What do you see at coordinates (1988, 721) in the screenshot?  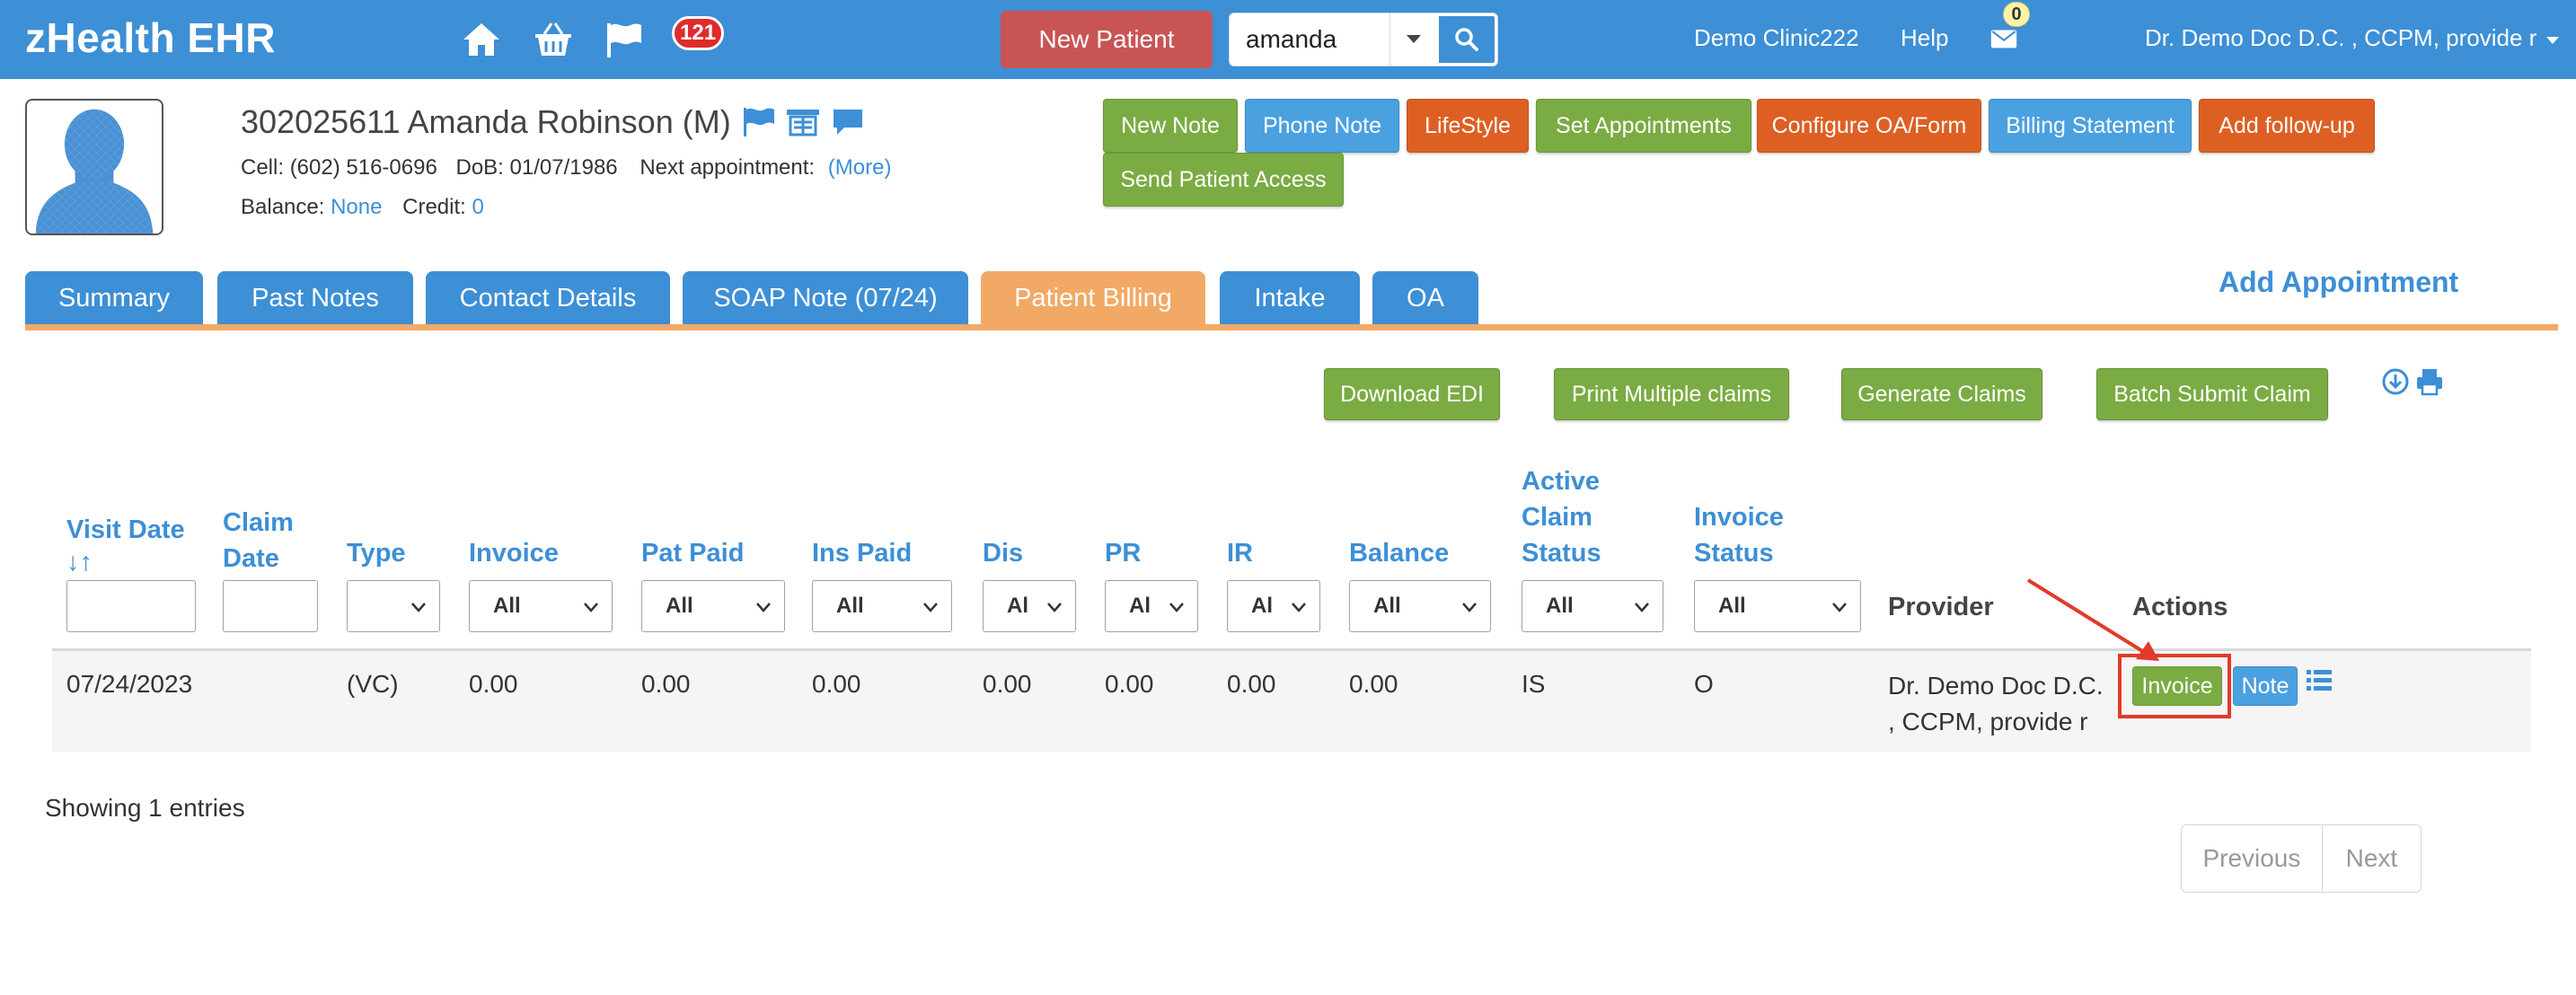 I see `provider-line-2: , CCPM, provide r` at bounding box center [1988, 721].